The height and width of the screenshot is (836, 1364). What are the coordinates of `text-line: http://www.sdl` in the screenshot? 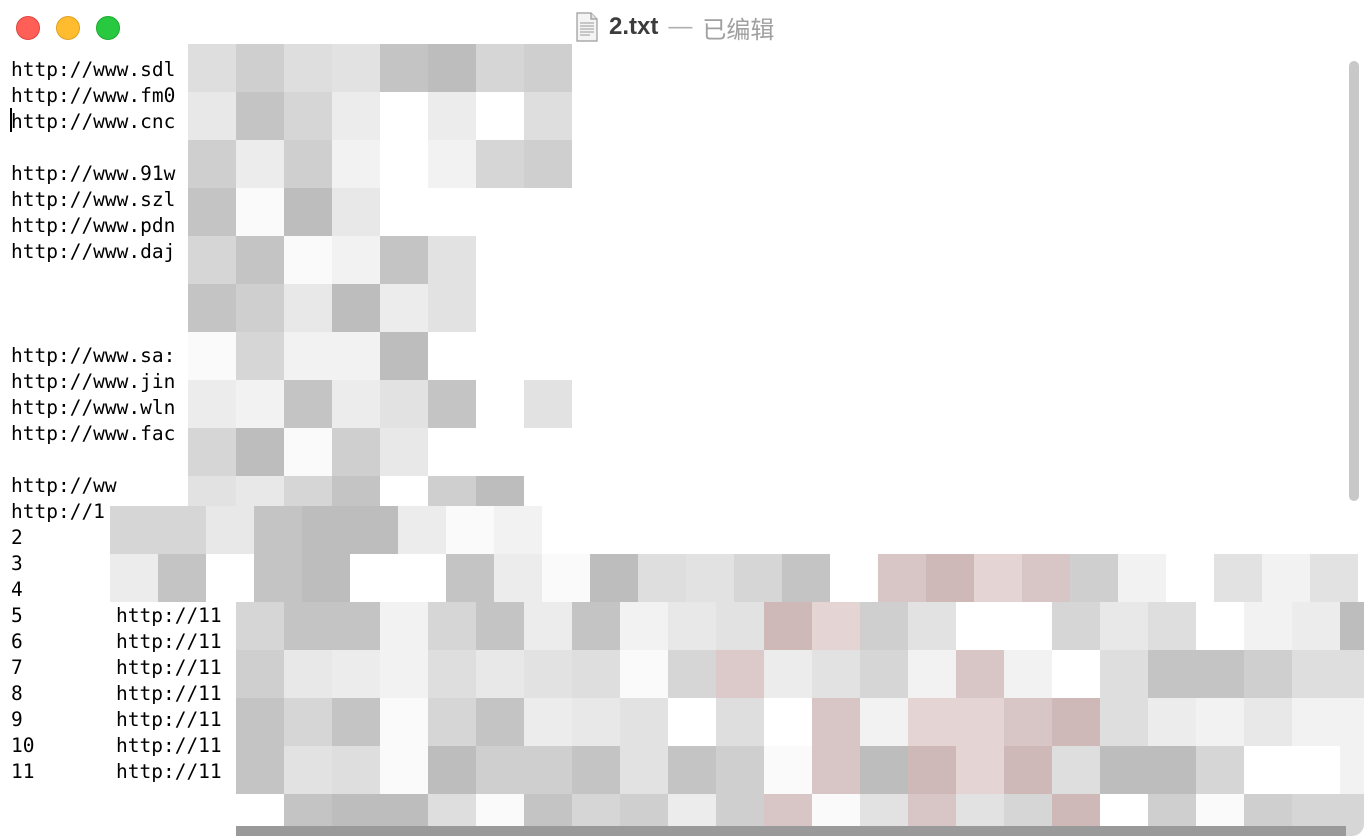 It's located at (93, 69).